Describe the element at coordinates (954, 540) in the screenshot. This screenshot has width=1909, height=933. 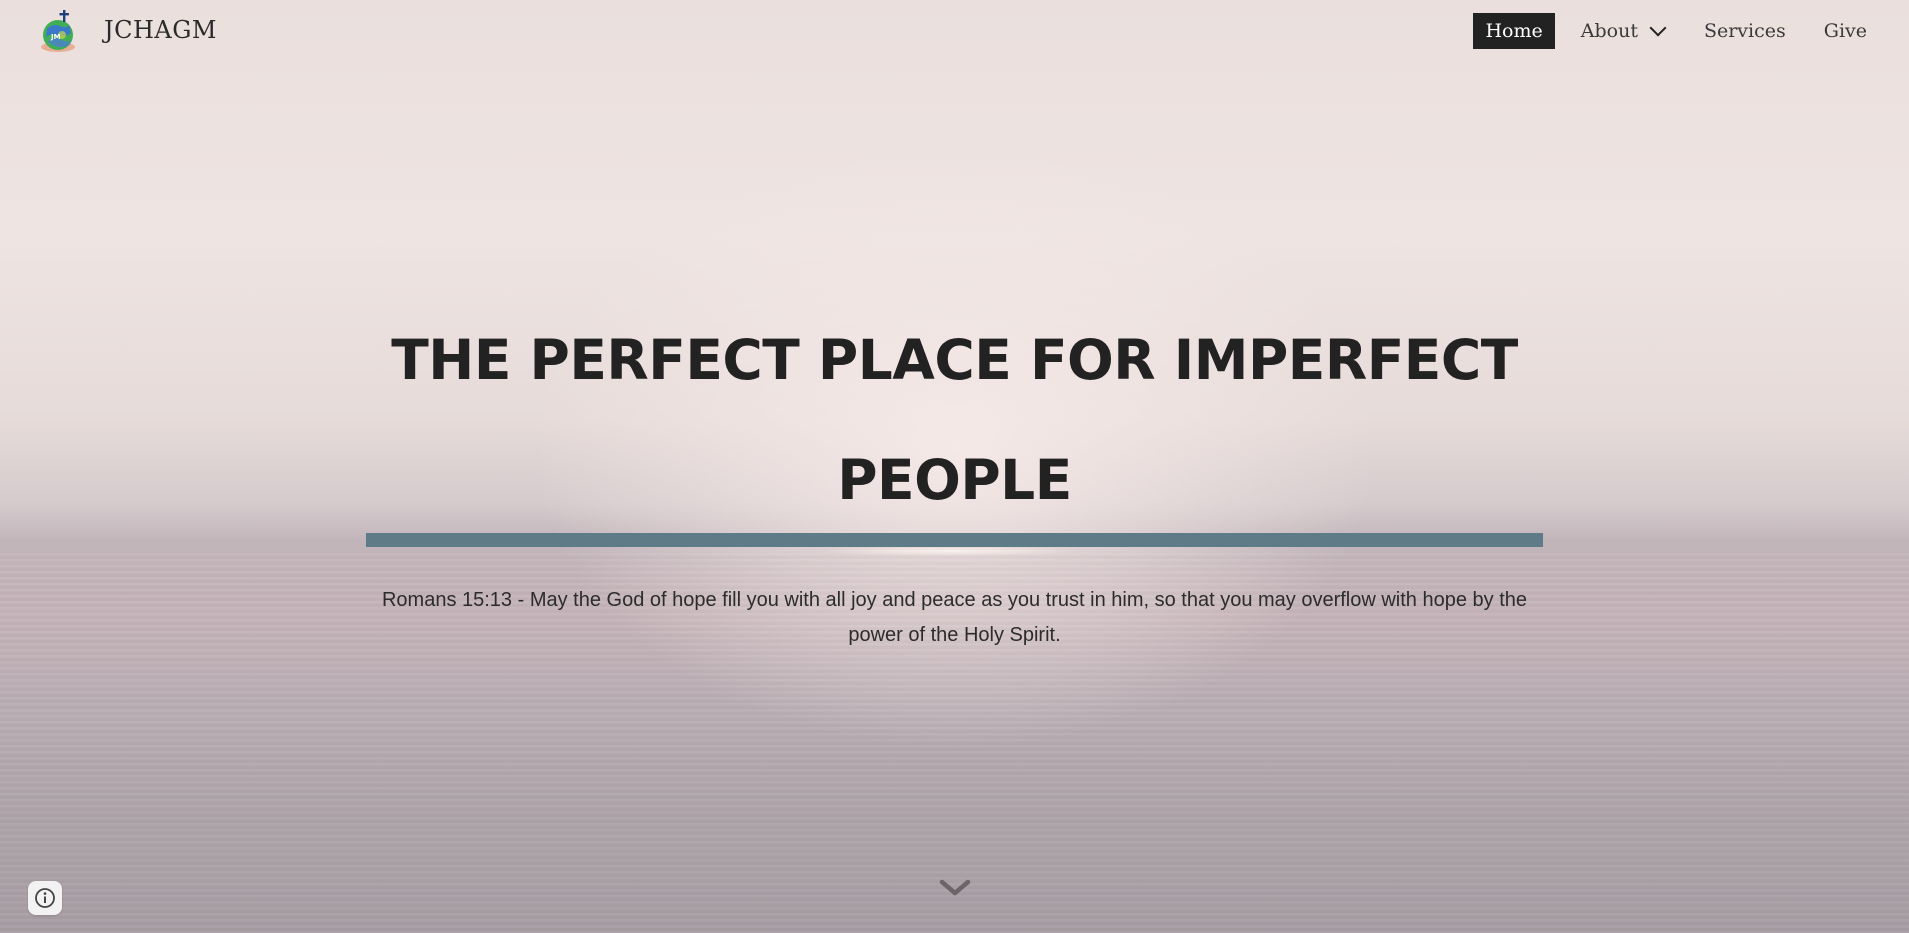
I see `accent-divider` at that location.